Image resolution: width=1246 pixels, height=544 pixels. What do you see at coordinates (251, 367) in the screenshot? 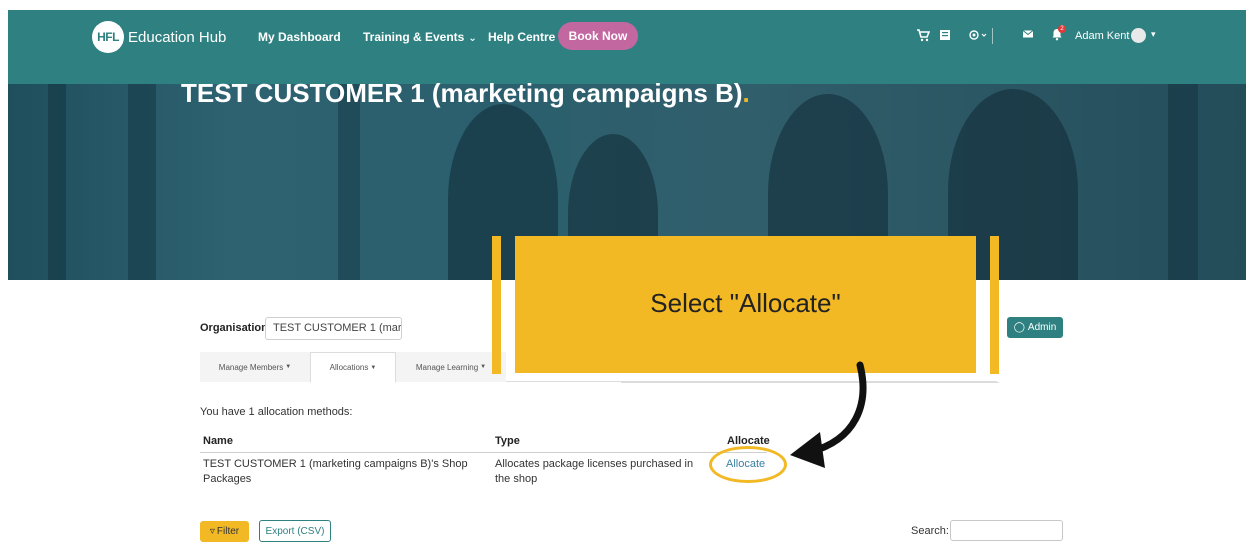
I see `tab-label: Manage Members` at bounding box center [251, 367].